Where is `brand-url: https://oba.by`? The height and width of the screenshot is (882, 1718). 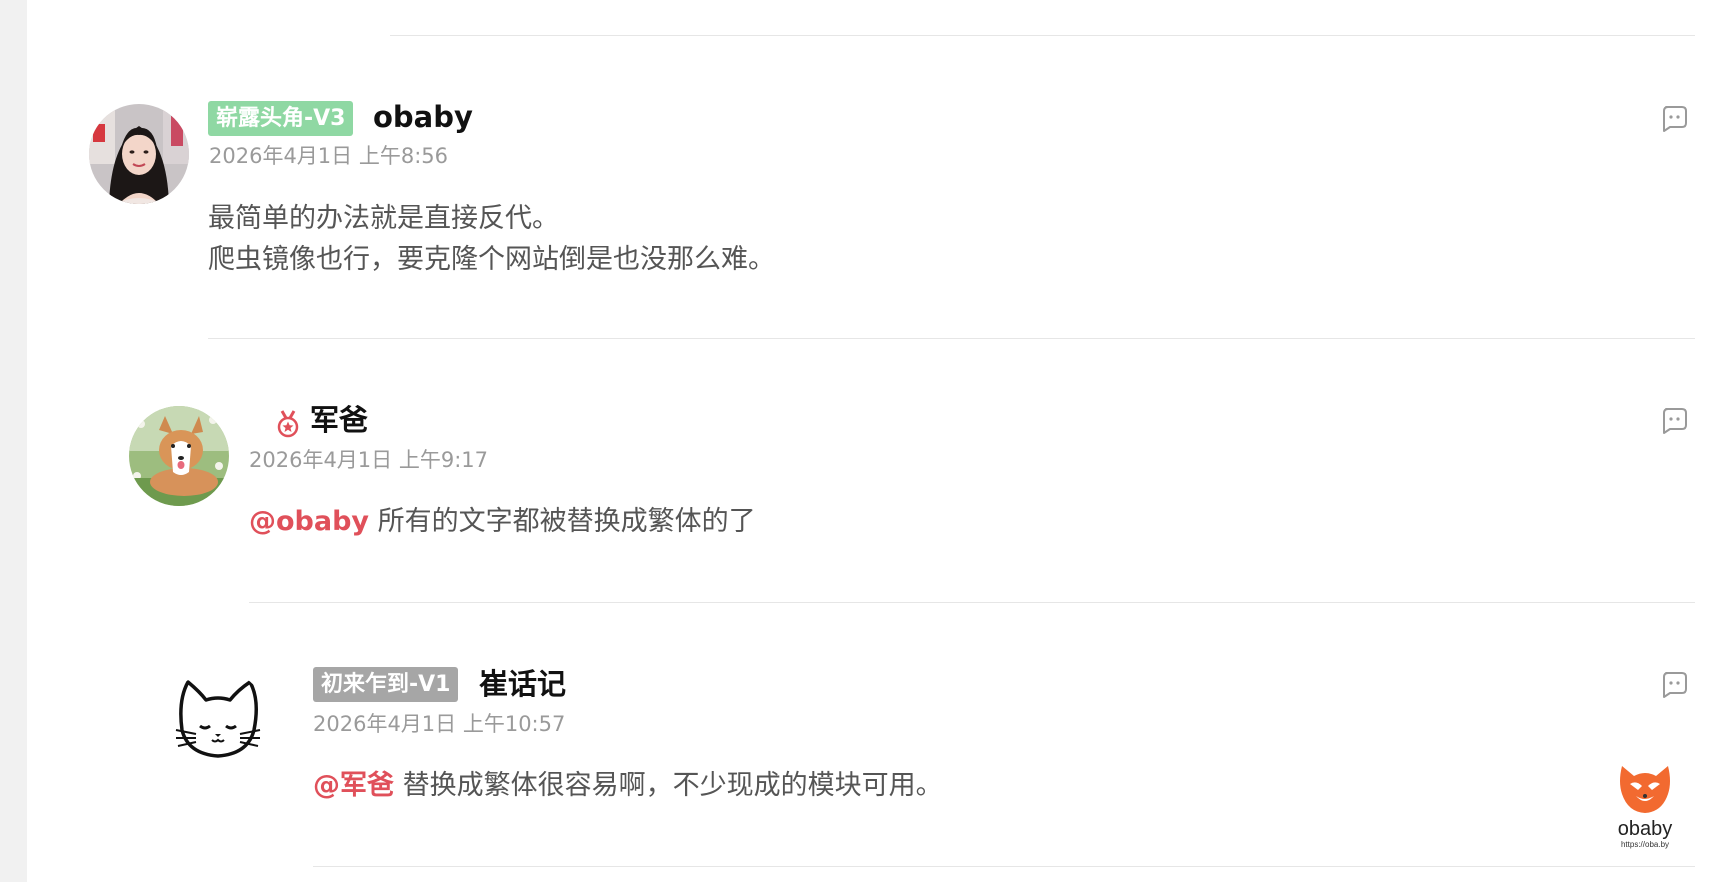 brand-url: https://oba.by is located at coordinates (1645, 844).